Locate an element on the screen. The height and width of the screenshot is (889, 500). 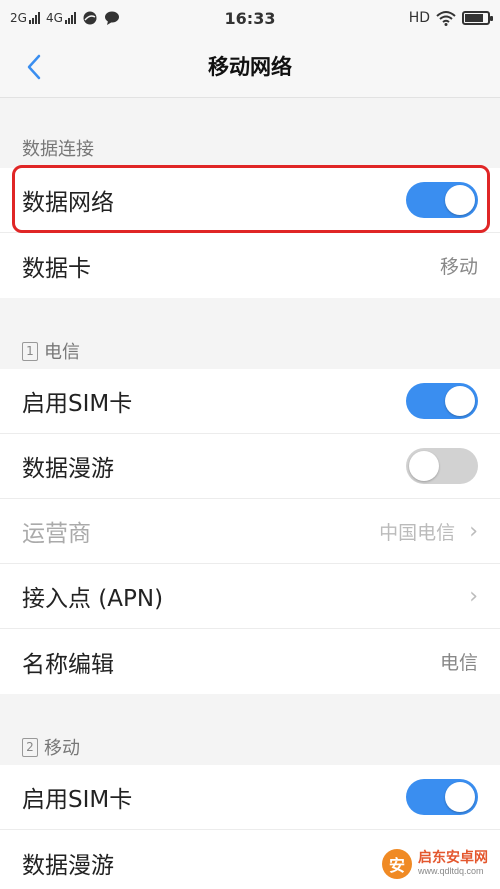
battery-icon is located at coordinates (477, 18).